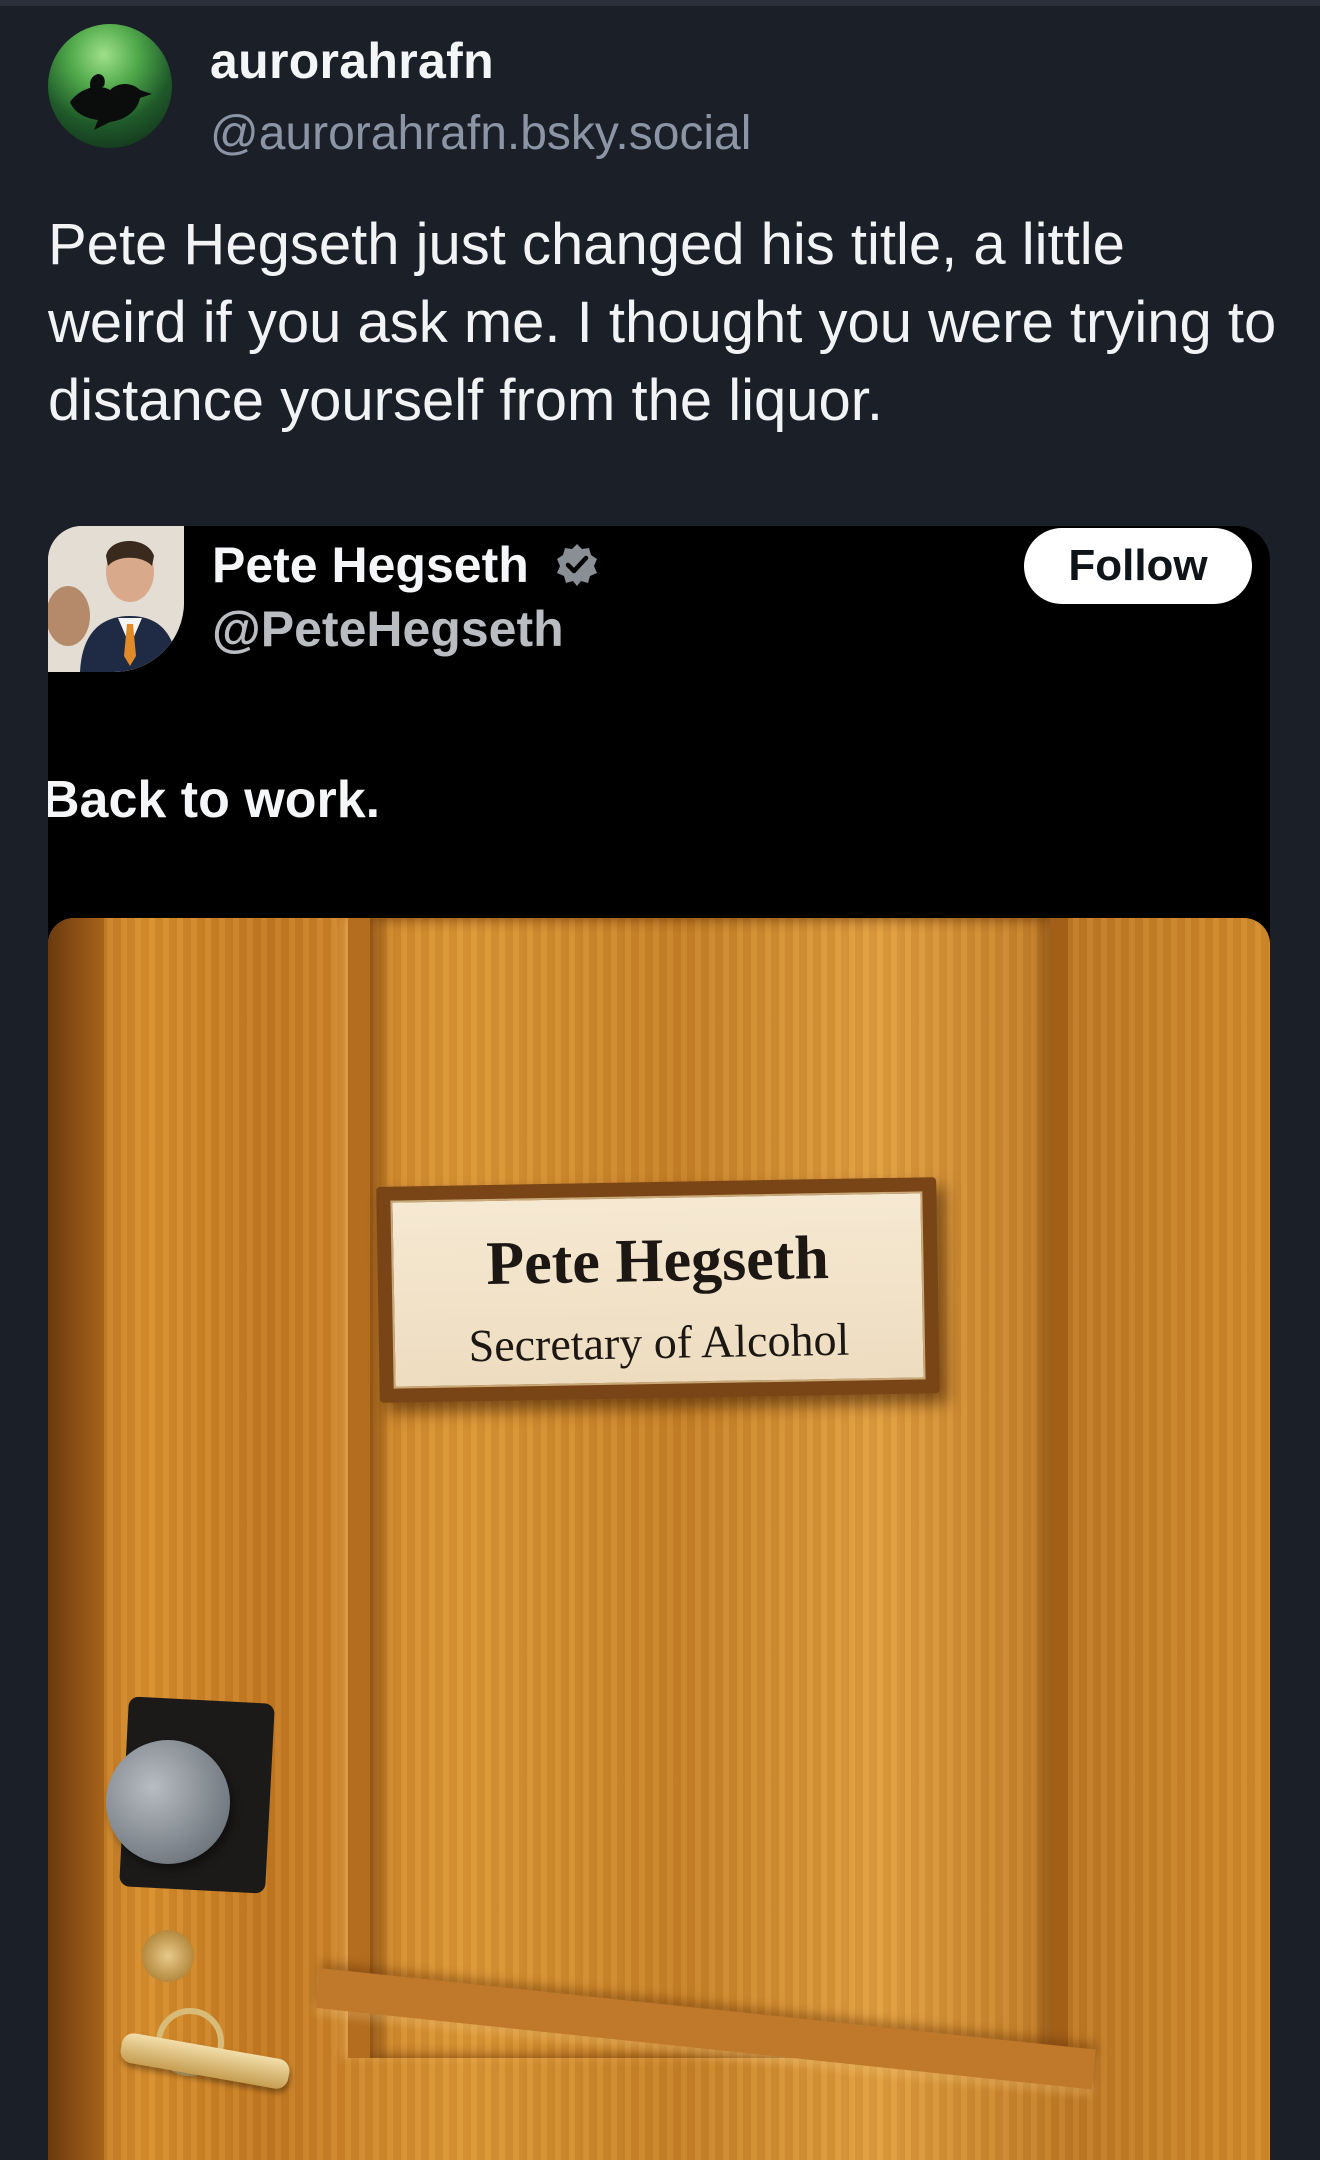  Describe the element at coordinates (660, 3) in the screenshot. I see `top-divider` at that location.